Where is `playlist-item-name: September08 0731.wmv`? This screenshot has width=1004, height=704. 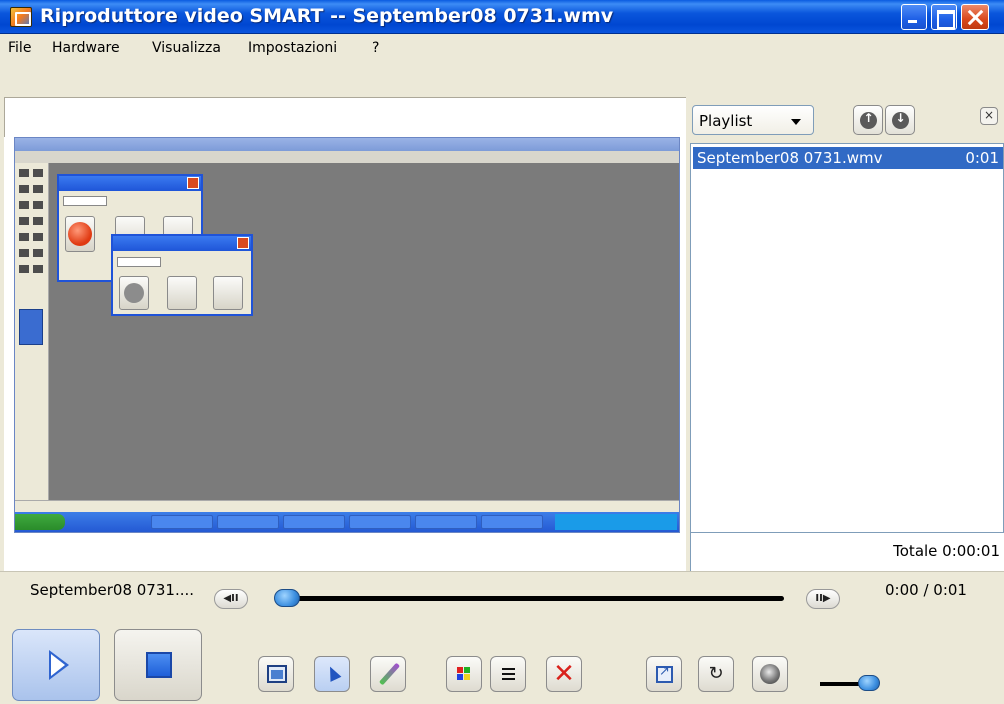
playlist-item-name: September08 0731.wmv is located at coordinates (790, 158).